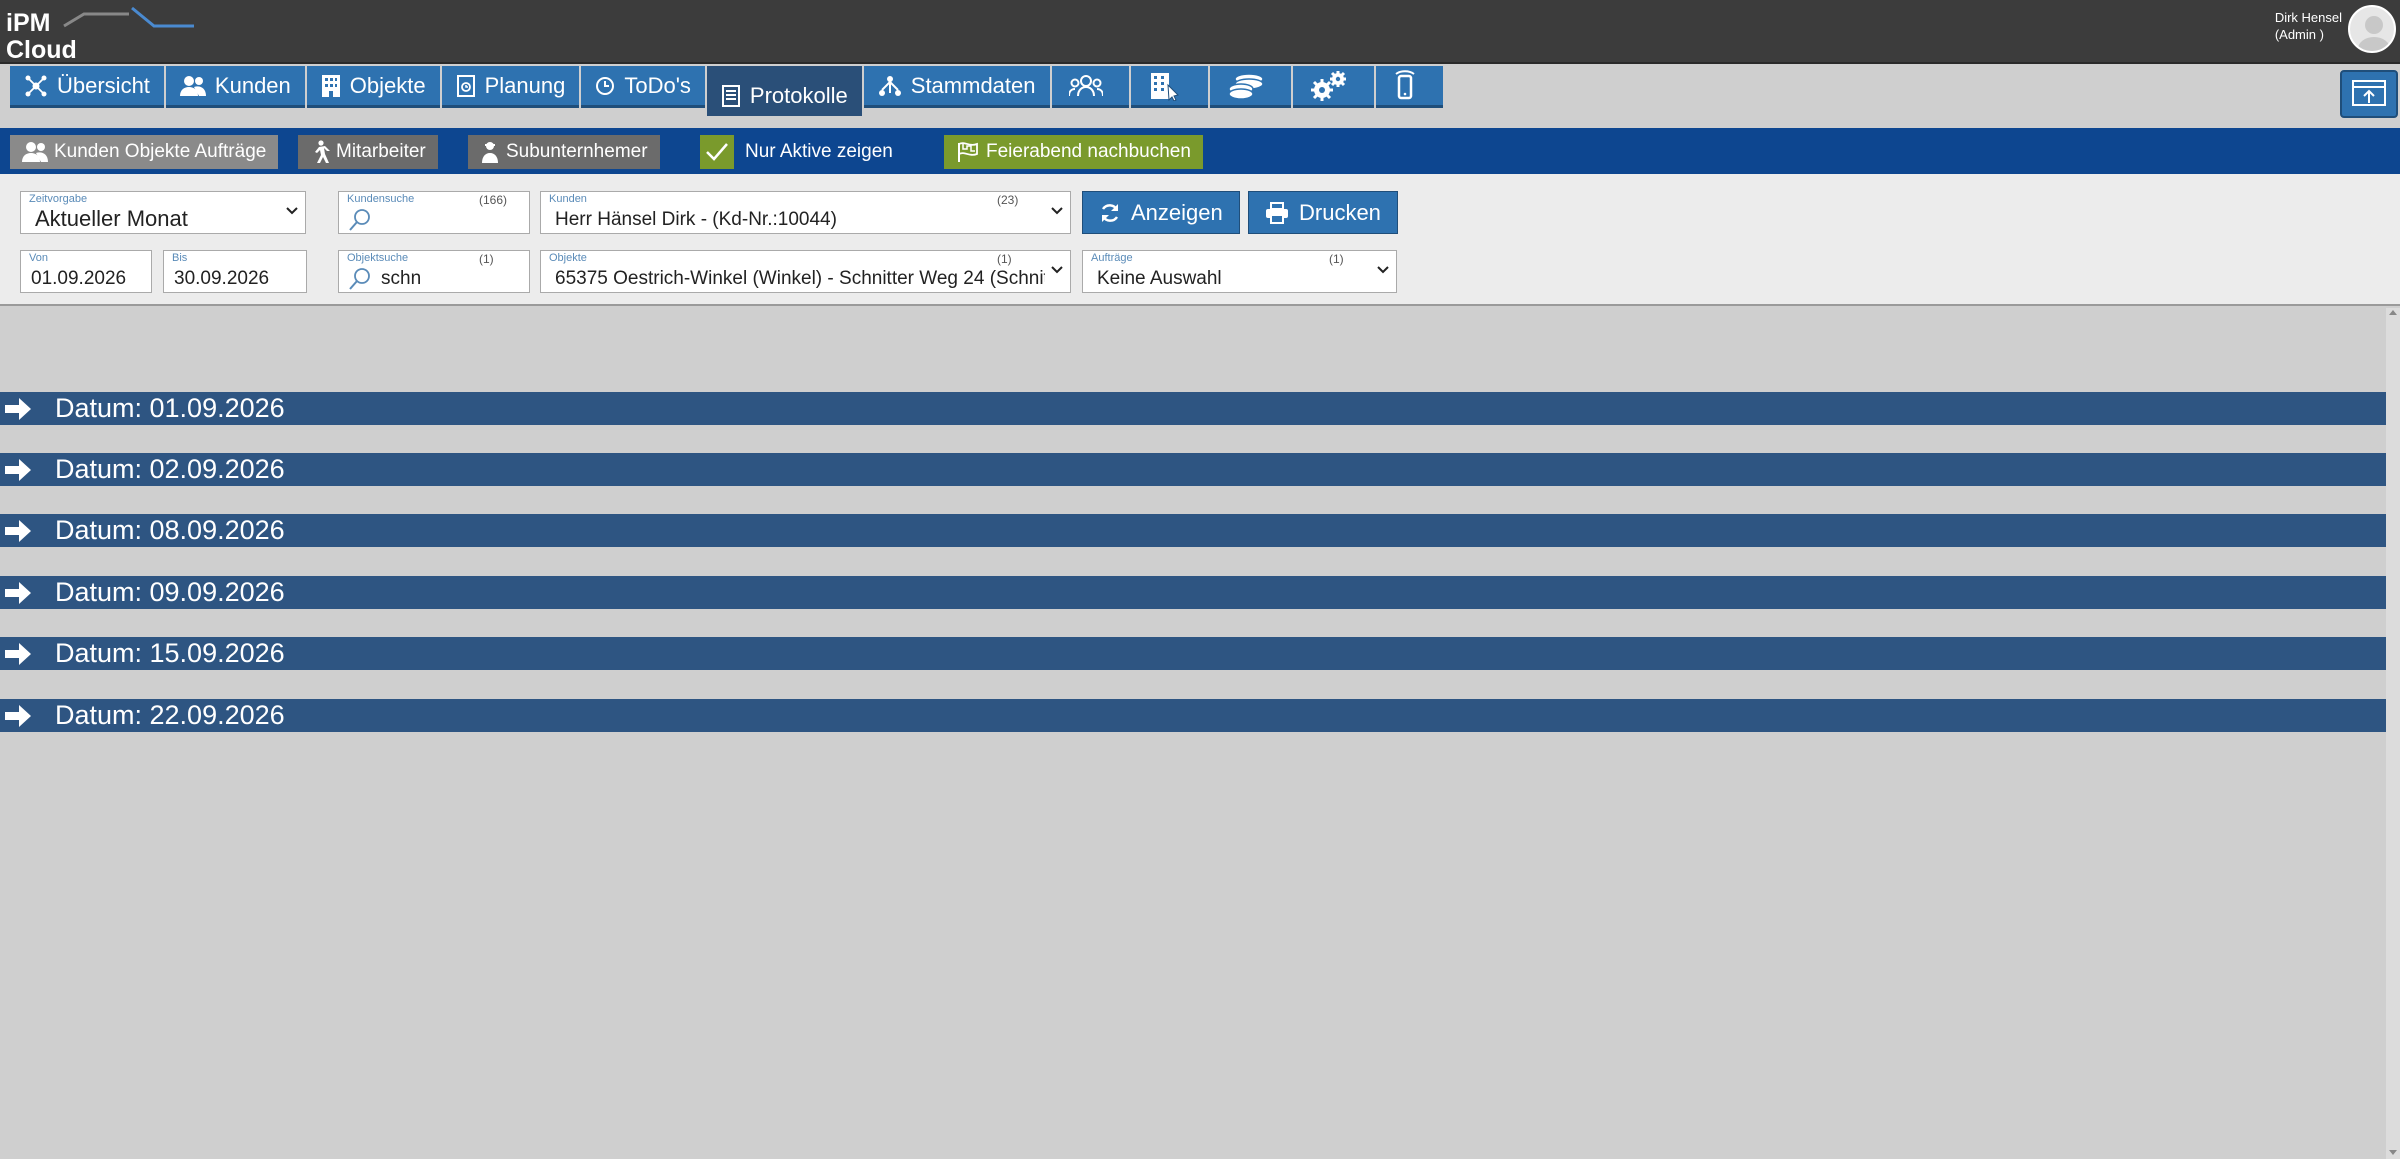 This screenshot has width=2400, height=1159. What do you see at coordinates (170, 530) in the screenshot?
I see `date-label: Datum: 08.09.2026` at bounding box center [170, 530].